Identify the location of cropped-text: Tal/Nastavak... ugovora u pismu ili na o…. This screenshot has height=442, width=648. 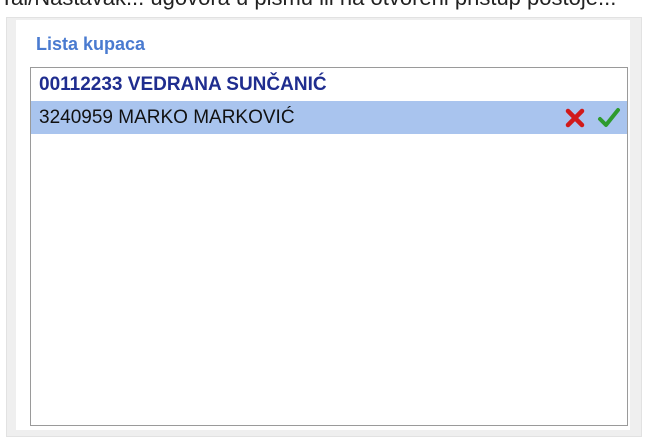
(308, 5).